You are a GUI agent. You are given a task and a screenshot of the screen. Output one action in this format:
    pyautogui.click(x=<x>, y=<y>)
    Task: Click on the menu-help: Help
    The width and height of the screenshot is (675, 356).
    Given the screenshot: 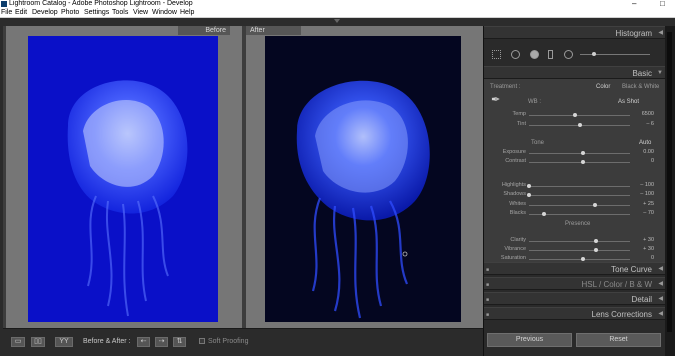 What is the action you would take?
    pyautogui.click(x=187, y=13)
    